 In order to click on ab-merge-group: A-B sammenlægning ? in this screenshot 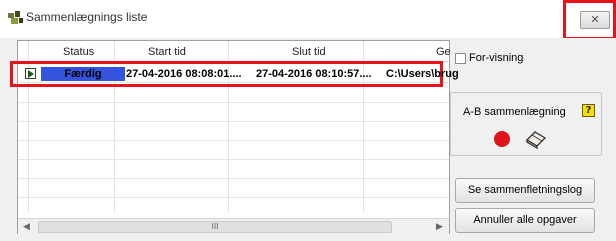, I will do `click(526, 124)`.